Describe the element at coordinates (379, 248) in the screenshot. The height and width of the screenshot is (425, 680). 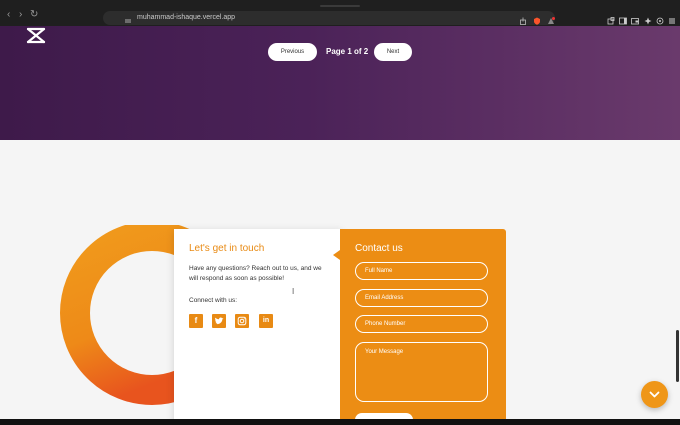
I see `contact-form-title: Contact us` at that location.